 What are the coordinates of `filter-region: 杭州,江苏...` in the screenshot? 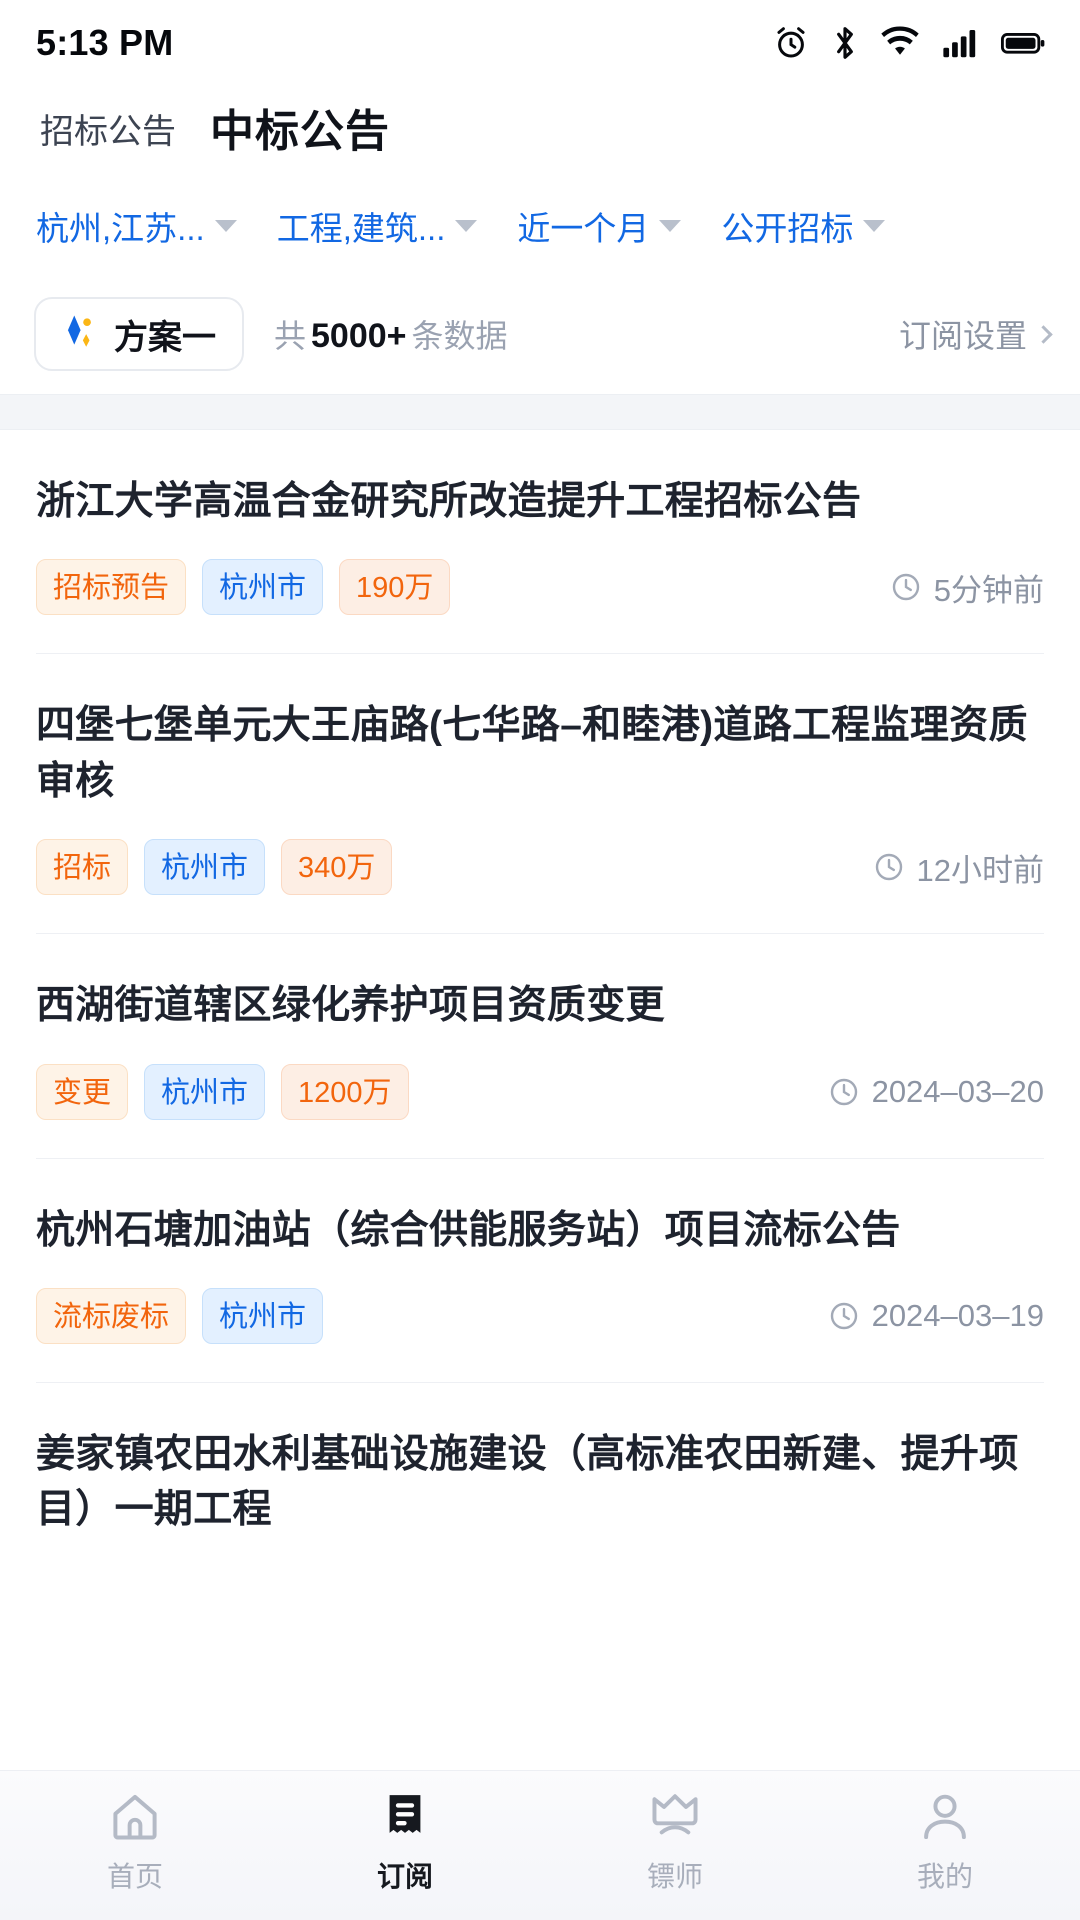 It's located at (141, 226).